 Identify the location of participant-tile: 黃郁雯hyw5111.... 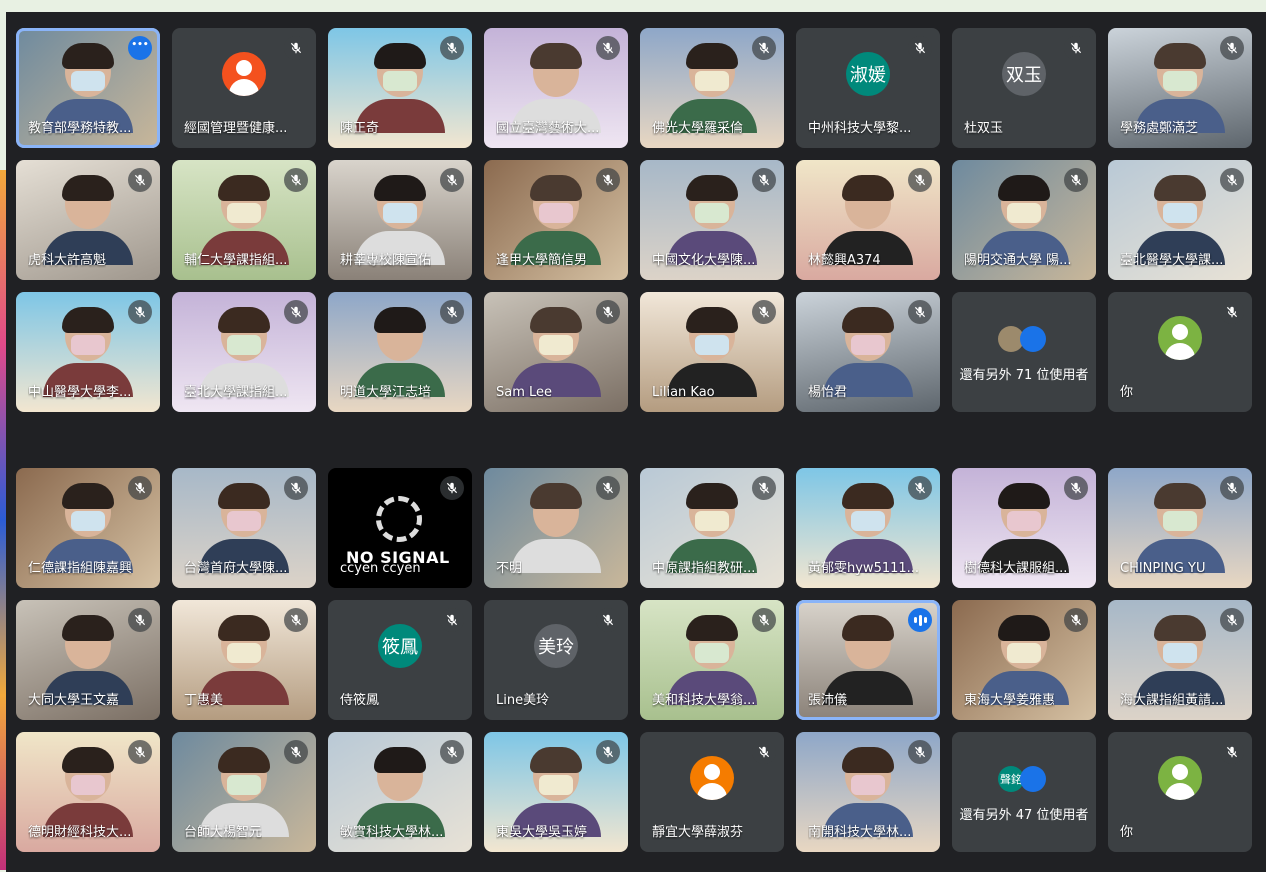
(868, 528).